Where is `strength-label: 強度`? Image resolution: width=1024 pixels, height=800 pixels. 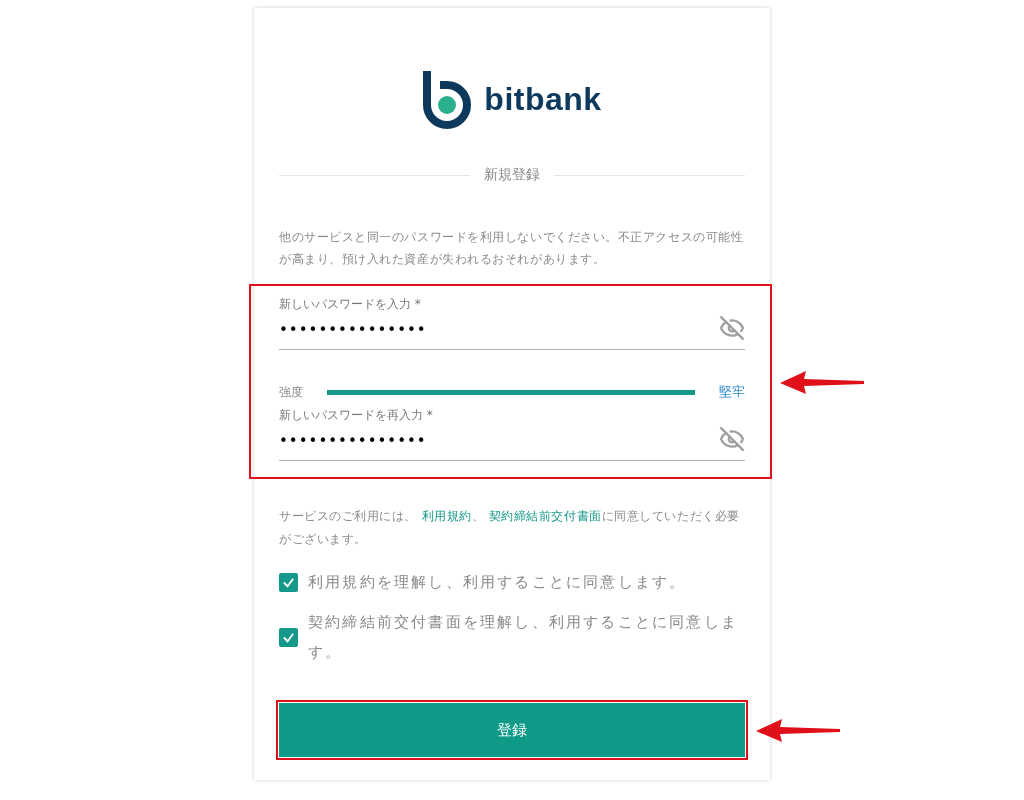 strength-label: 強度 is located at coordinates (291, 392).